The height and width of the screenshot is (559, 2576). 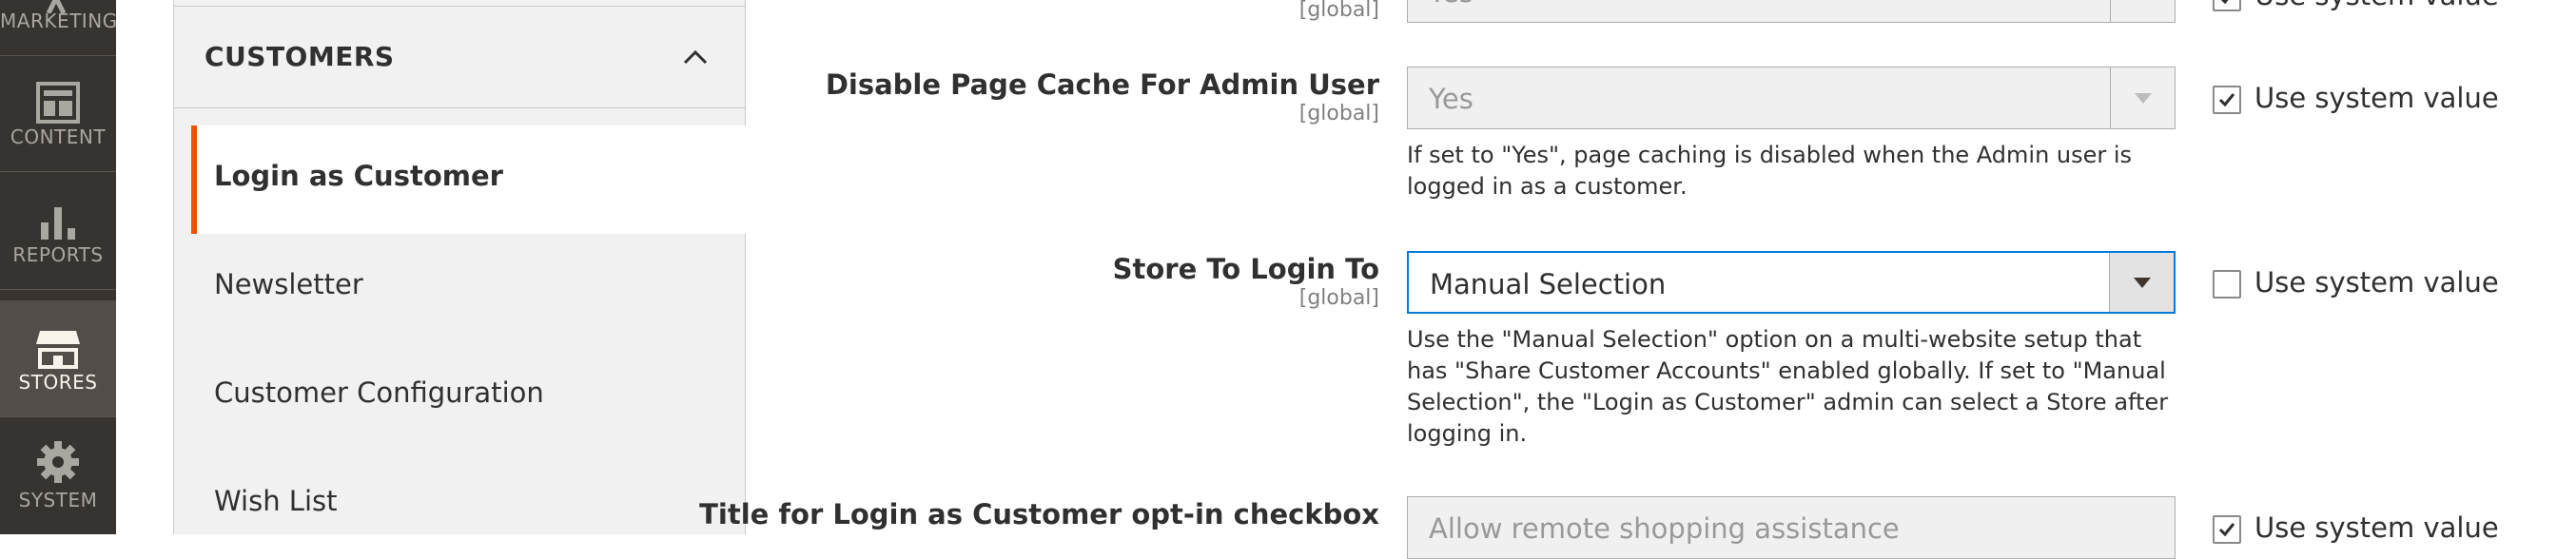 I want to click on nav-item-marketing: MARKETING, so click(x=58, y=28).